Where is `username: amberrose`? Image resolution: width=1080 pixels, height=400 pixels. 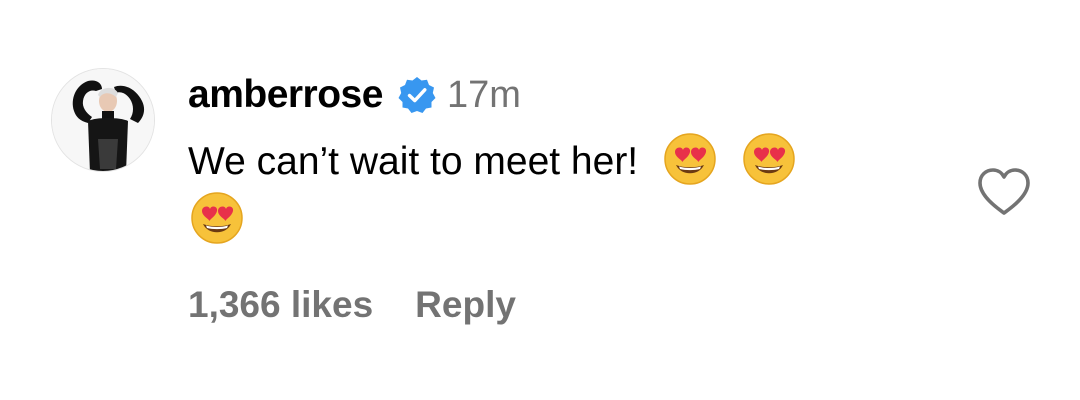
username: amberrose is located at coordinates (285, 95).